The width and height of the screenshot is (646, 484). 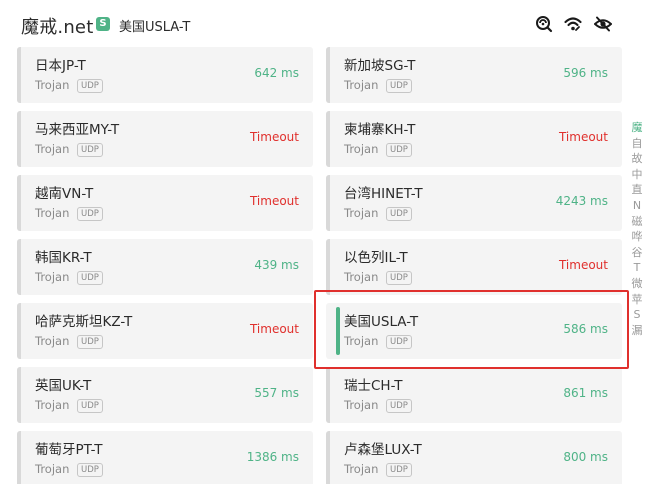 What do you see at coordinates (637, 253) in the screenshot?
I see `index-letter: 谷` at bounding box center [637, 253].